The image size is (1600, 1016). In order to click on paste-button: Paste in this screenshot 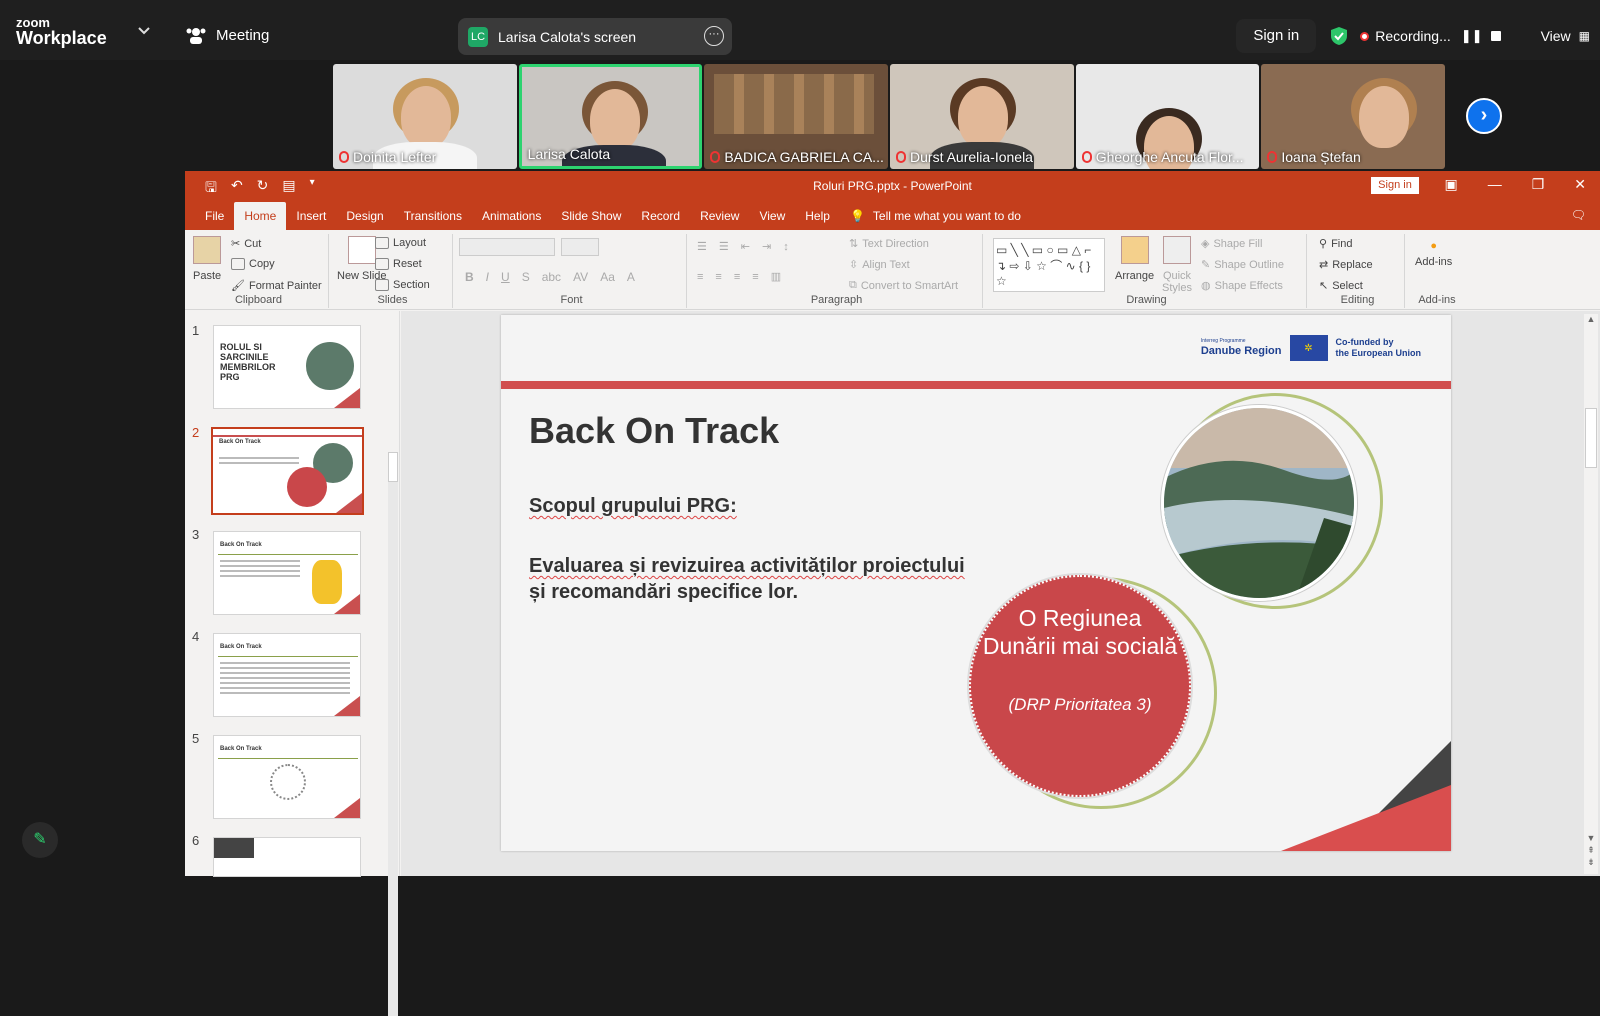, I will do `click(207, 259)`.